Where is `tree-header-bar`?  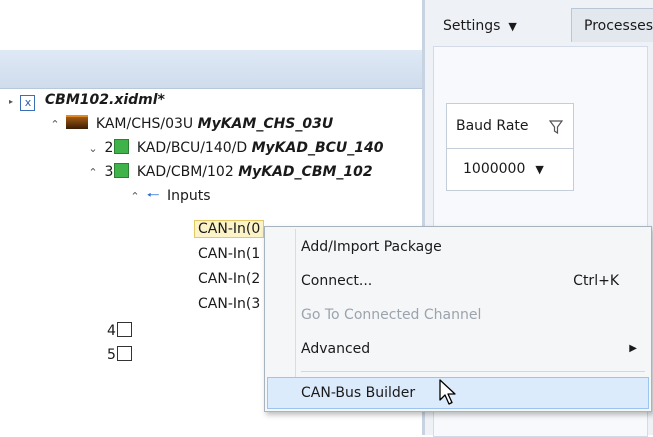 tree-header-bar is located at coordinates (211, 69).